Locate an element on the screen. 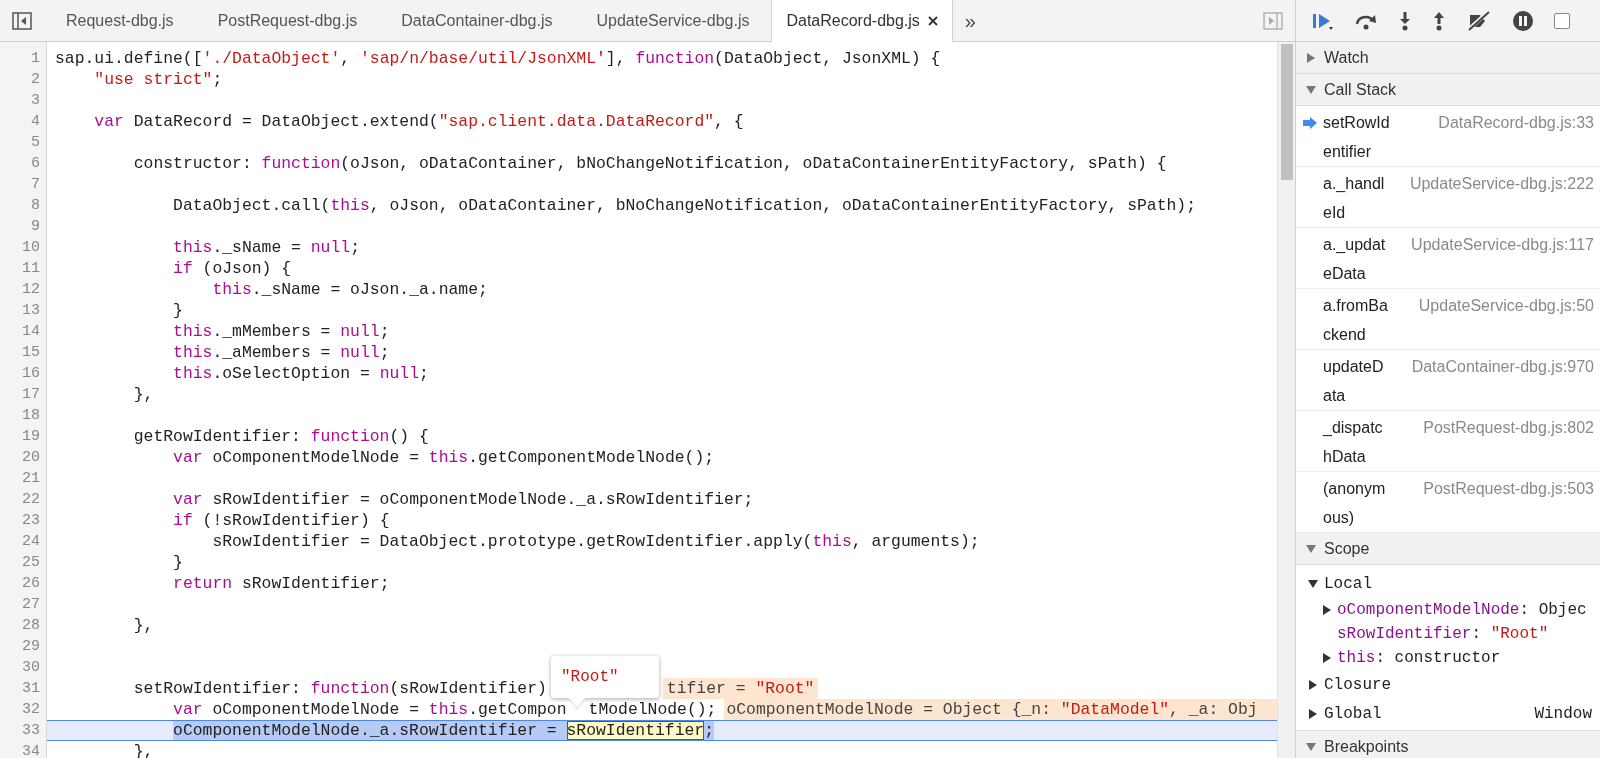 This screenshot has height=758, width=1600. function-name: updateData is located at coordinates (1354, 381).